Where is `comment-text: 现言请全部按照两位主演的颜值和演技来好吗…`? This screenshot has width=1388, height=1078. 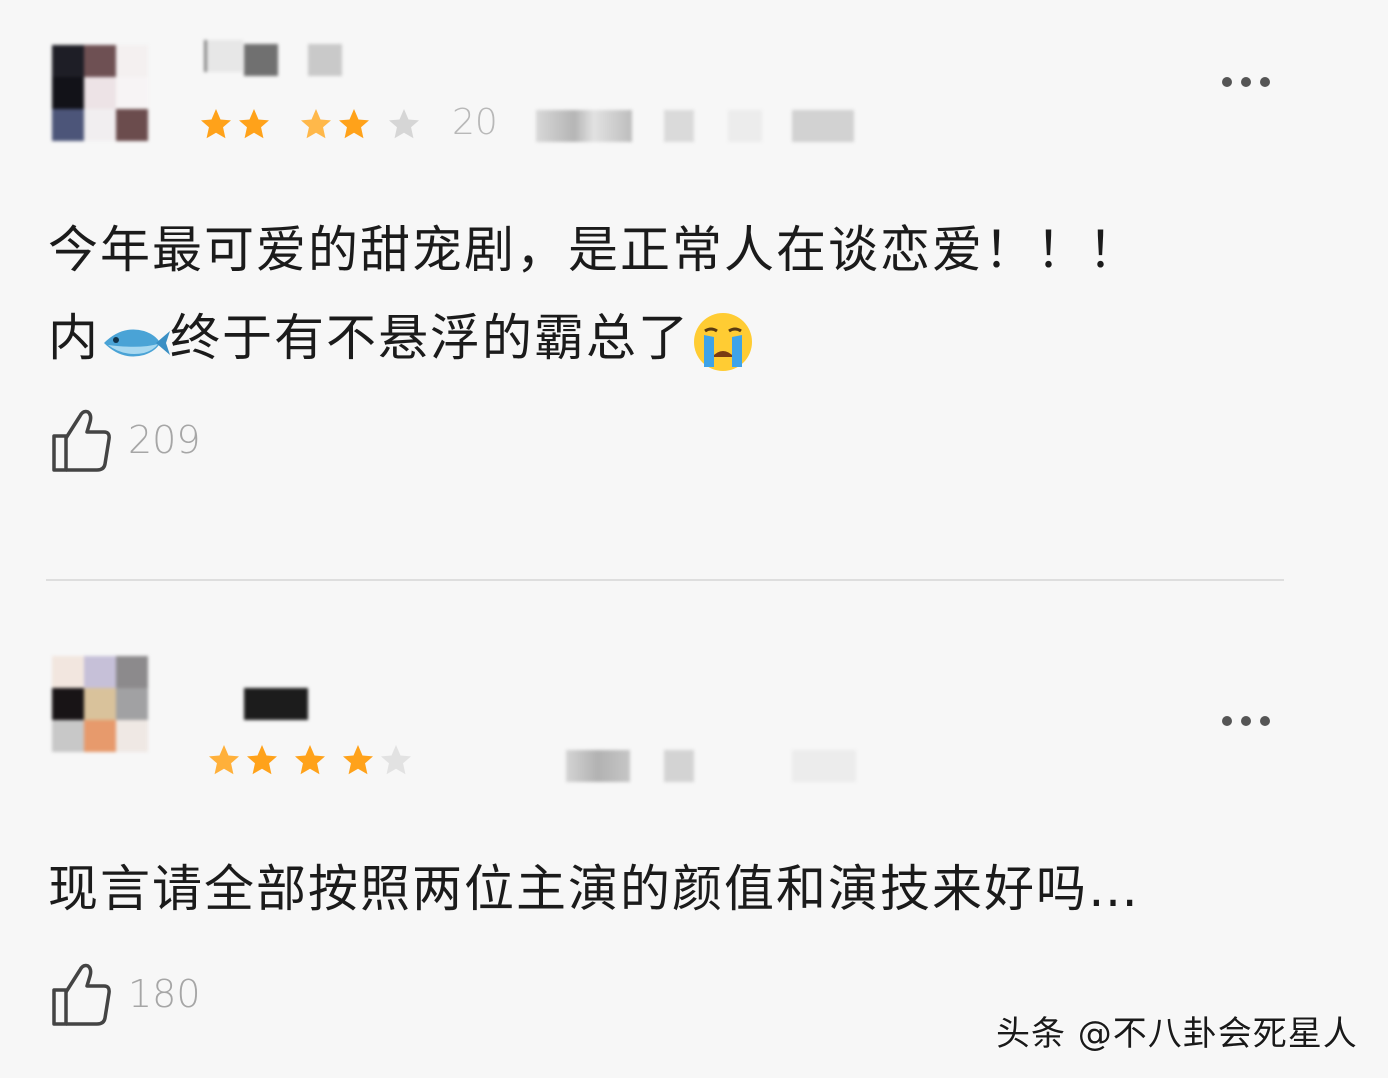 comment-text: 现言请全部按照两位主演的颜值和演技来好吗… is located at coordinates (594, 889).